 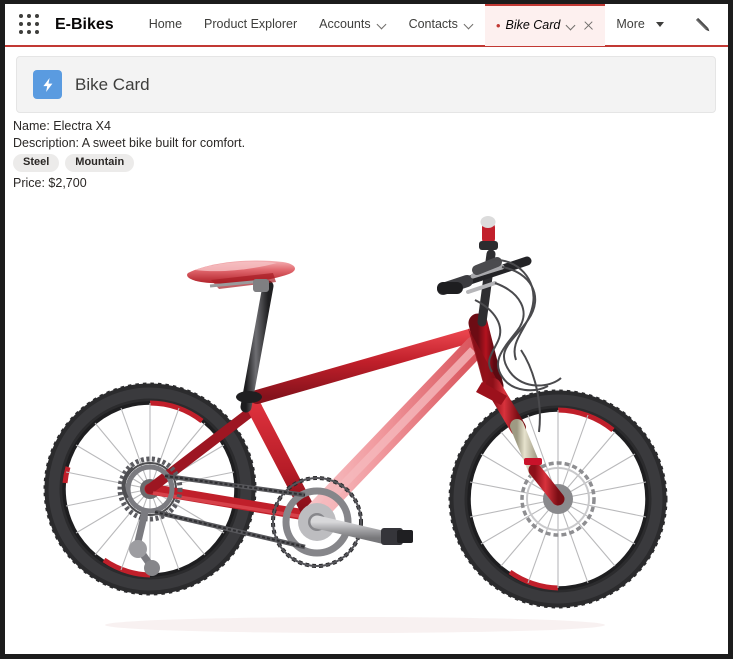 I want to click on record-card-header: Bike Card, so click(x=366, y=84).